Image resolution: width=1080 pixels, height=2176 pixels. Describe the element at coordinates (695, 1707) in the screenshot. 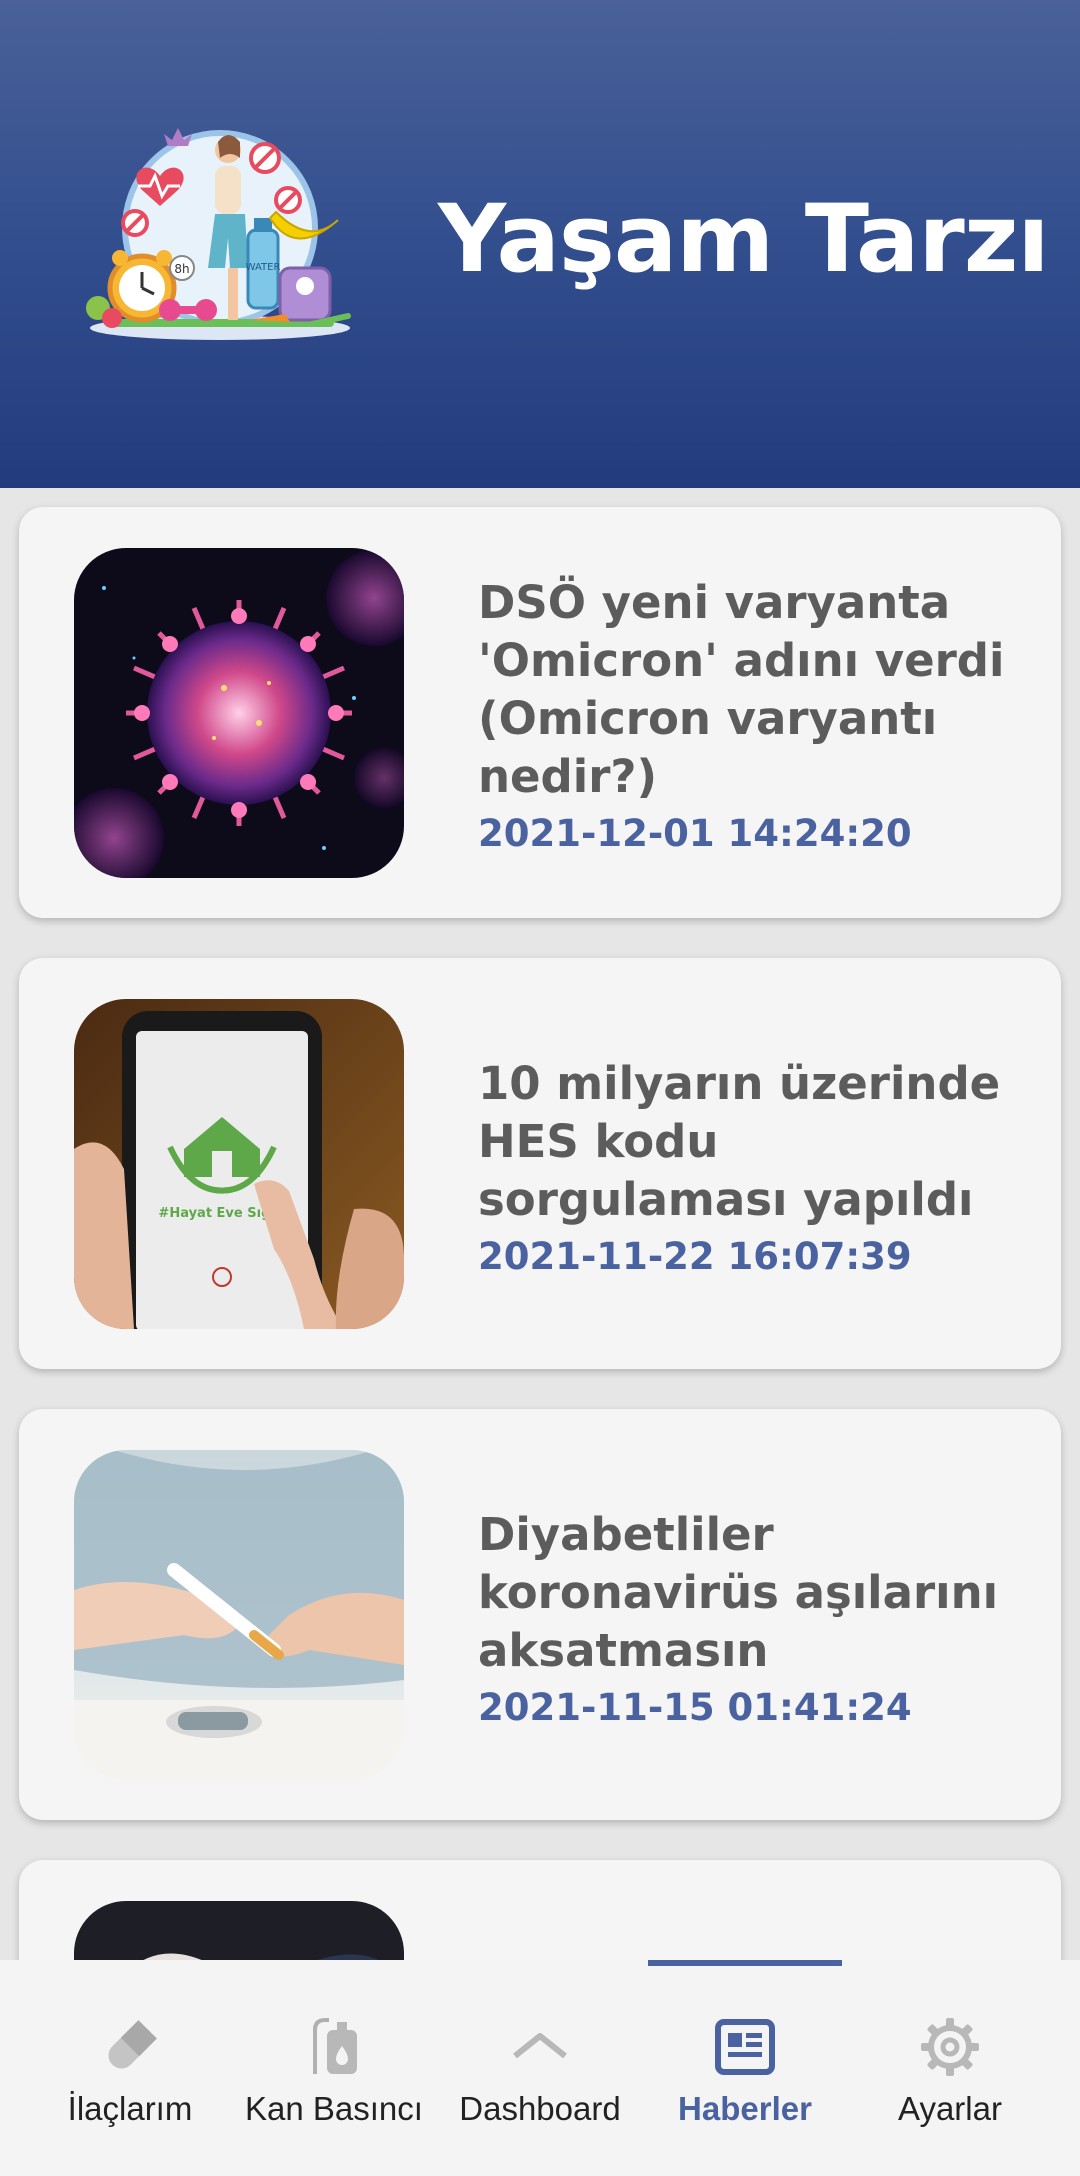

I see `news-date: 2021-11-15 01:41:24` at that location.